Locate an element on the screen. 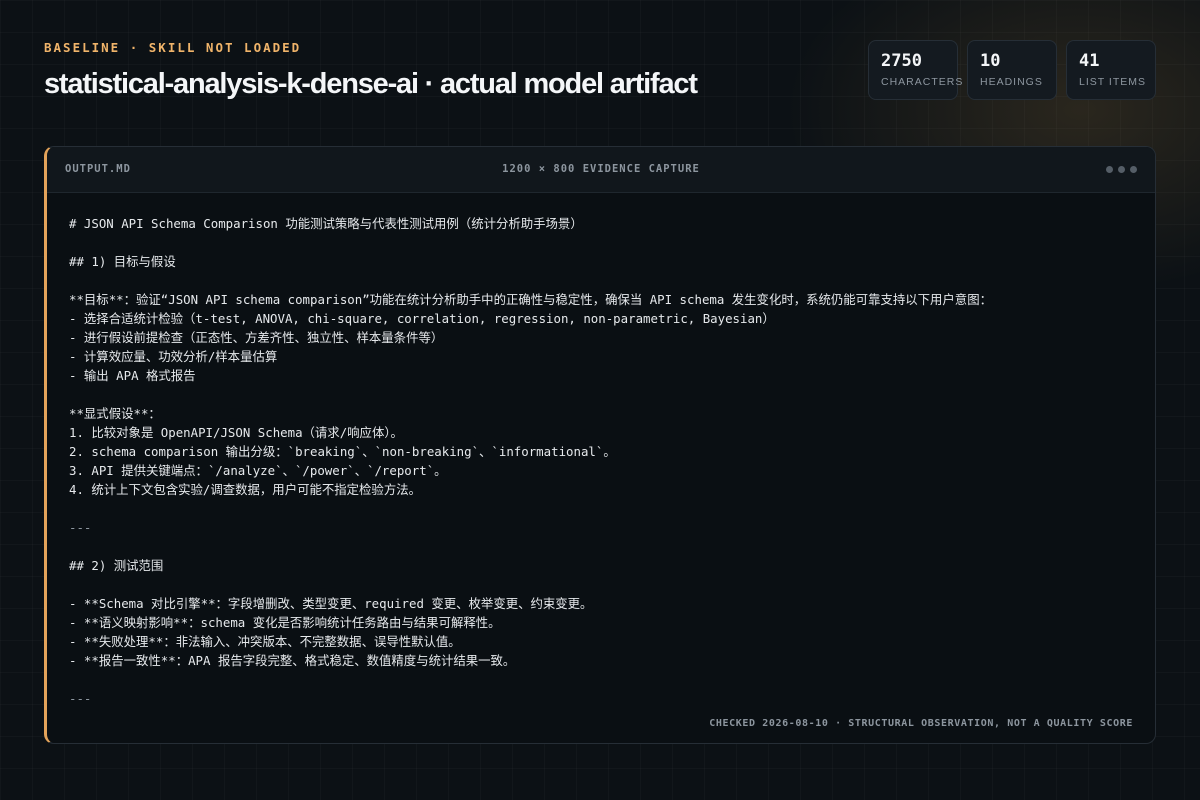  stat-label-headings: HEADINGS is located at coordinates (1011, 82).